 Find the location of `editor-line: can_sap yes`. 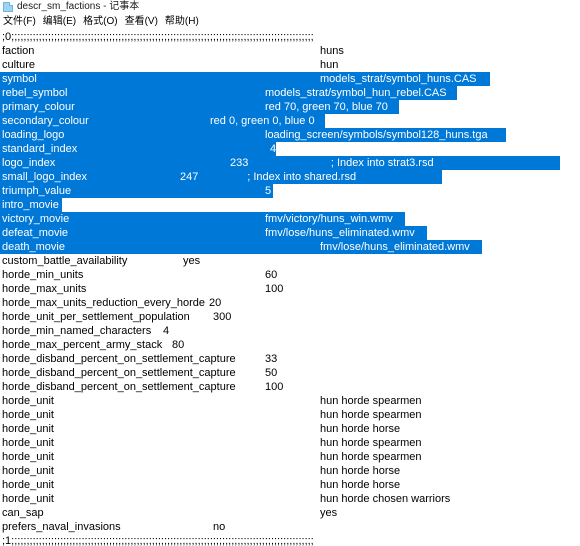

editor-line: can_sap yes is located at coordinates (290, 513).